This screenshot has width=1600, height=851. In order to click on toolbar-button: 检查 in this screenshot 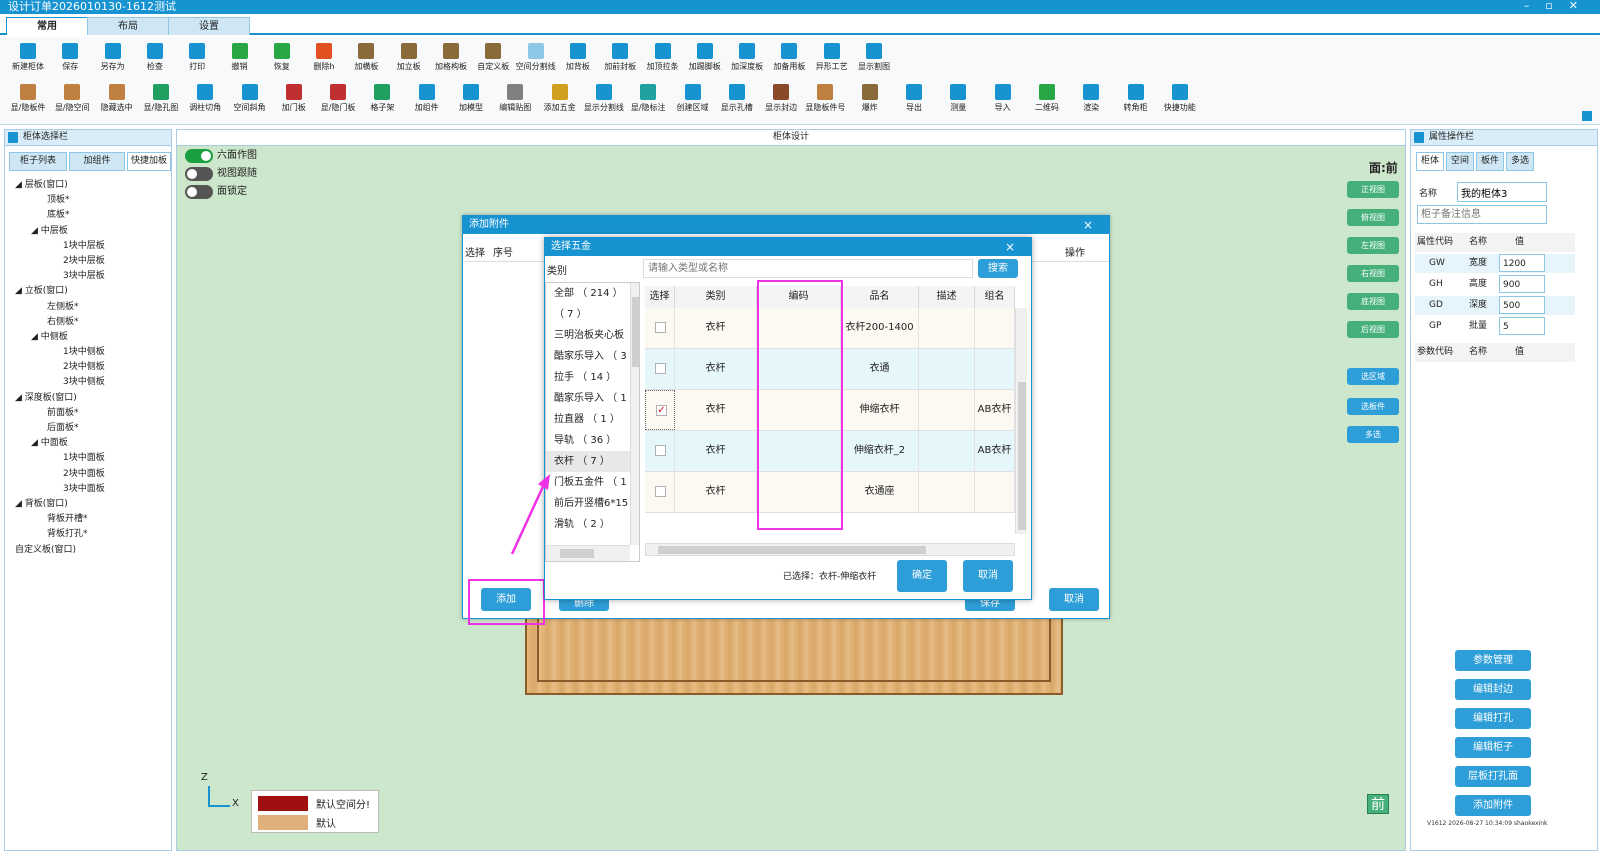, I will do `click(155, 60)`.